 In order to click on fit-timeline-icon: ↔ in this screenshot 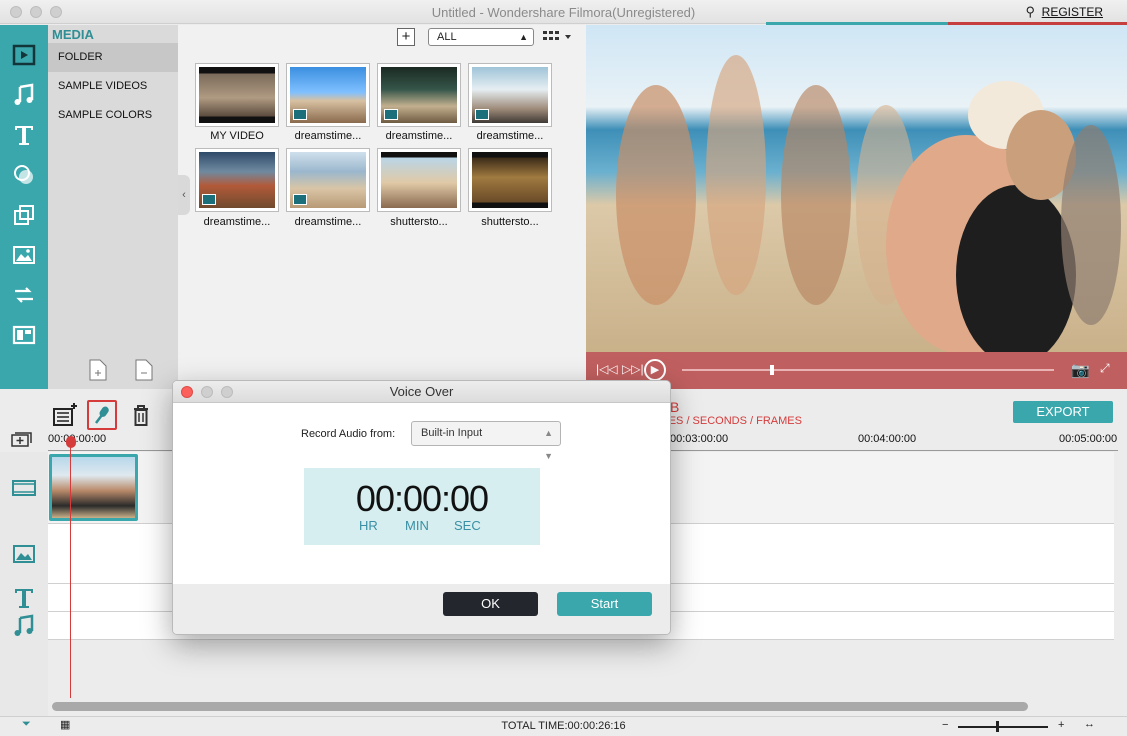, I will do `click(1089, 724)`.